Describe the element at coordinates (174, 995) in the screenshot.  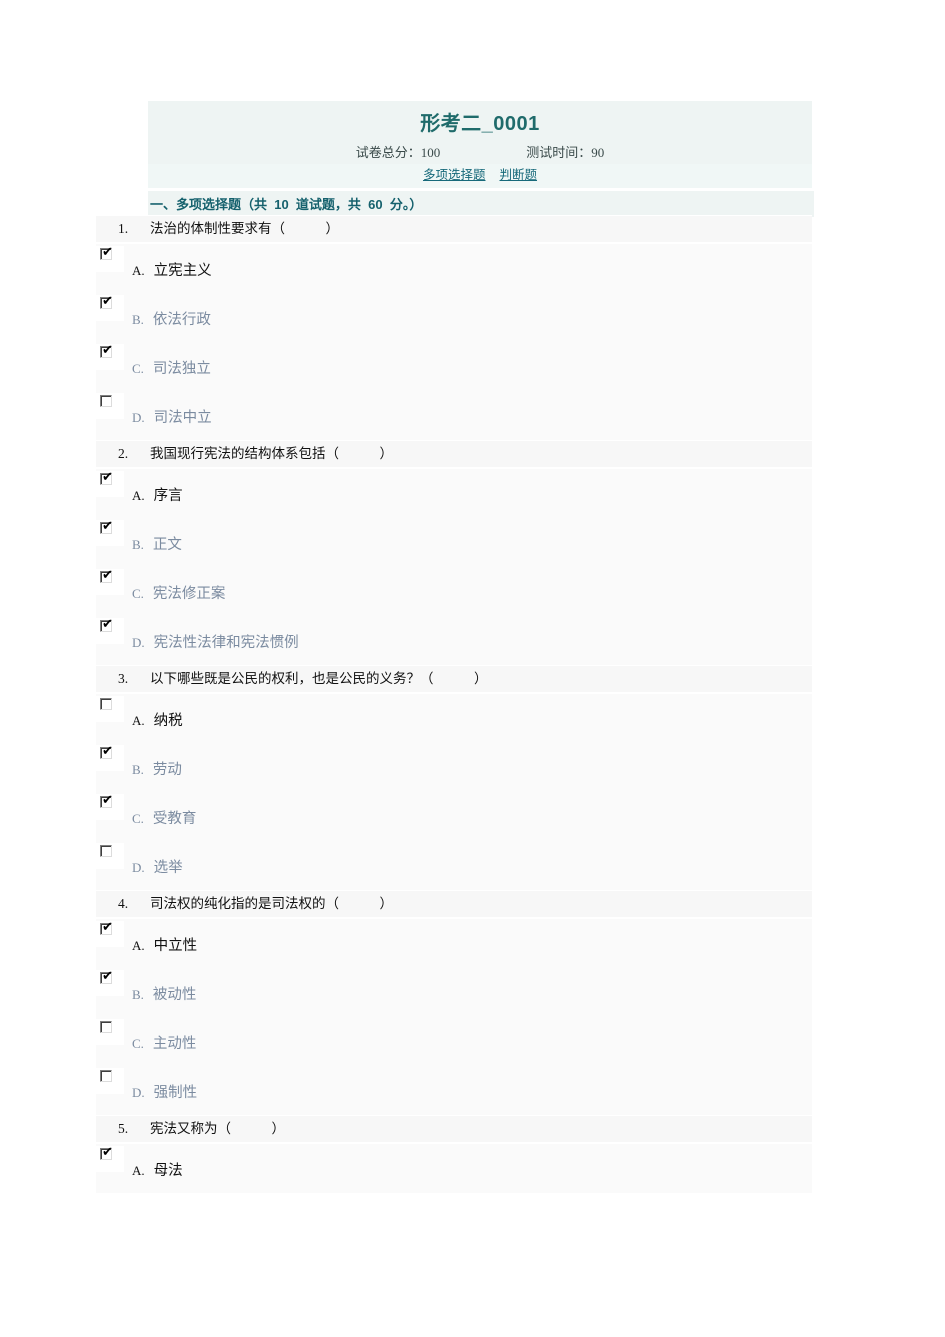
I see `option-text: 被动性` at that location.